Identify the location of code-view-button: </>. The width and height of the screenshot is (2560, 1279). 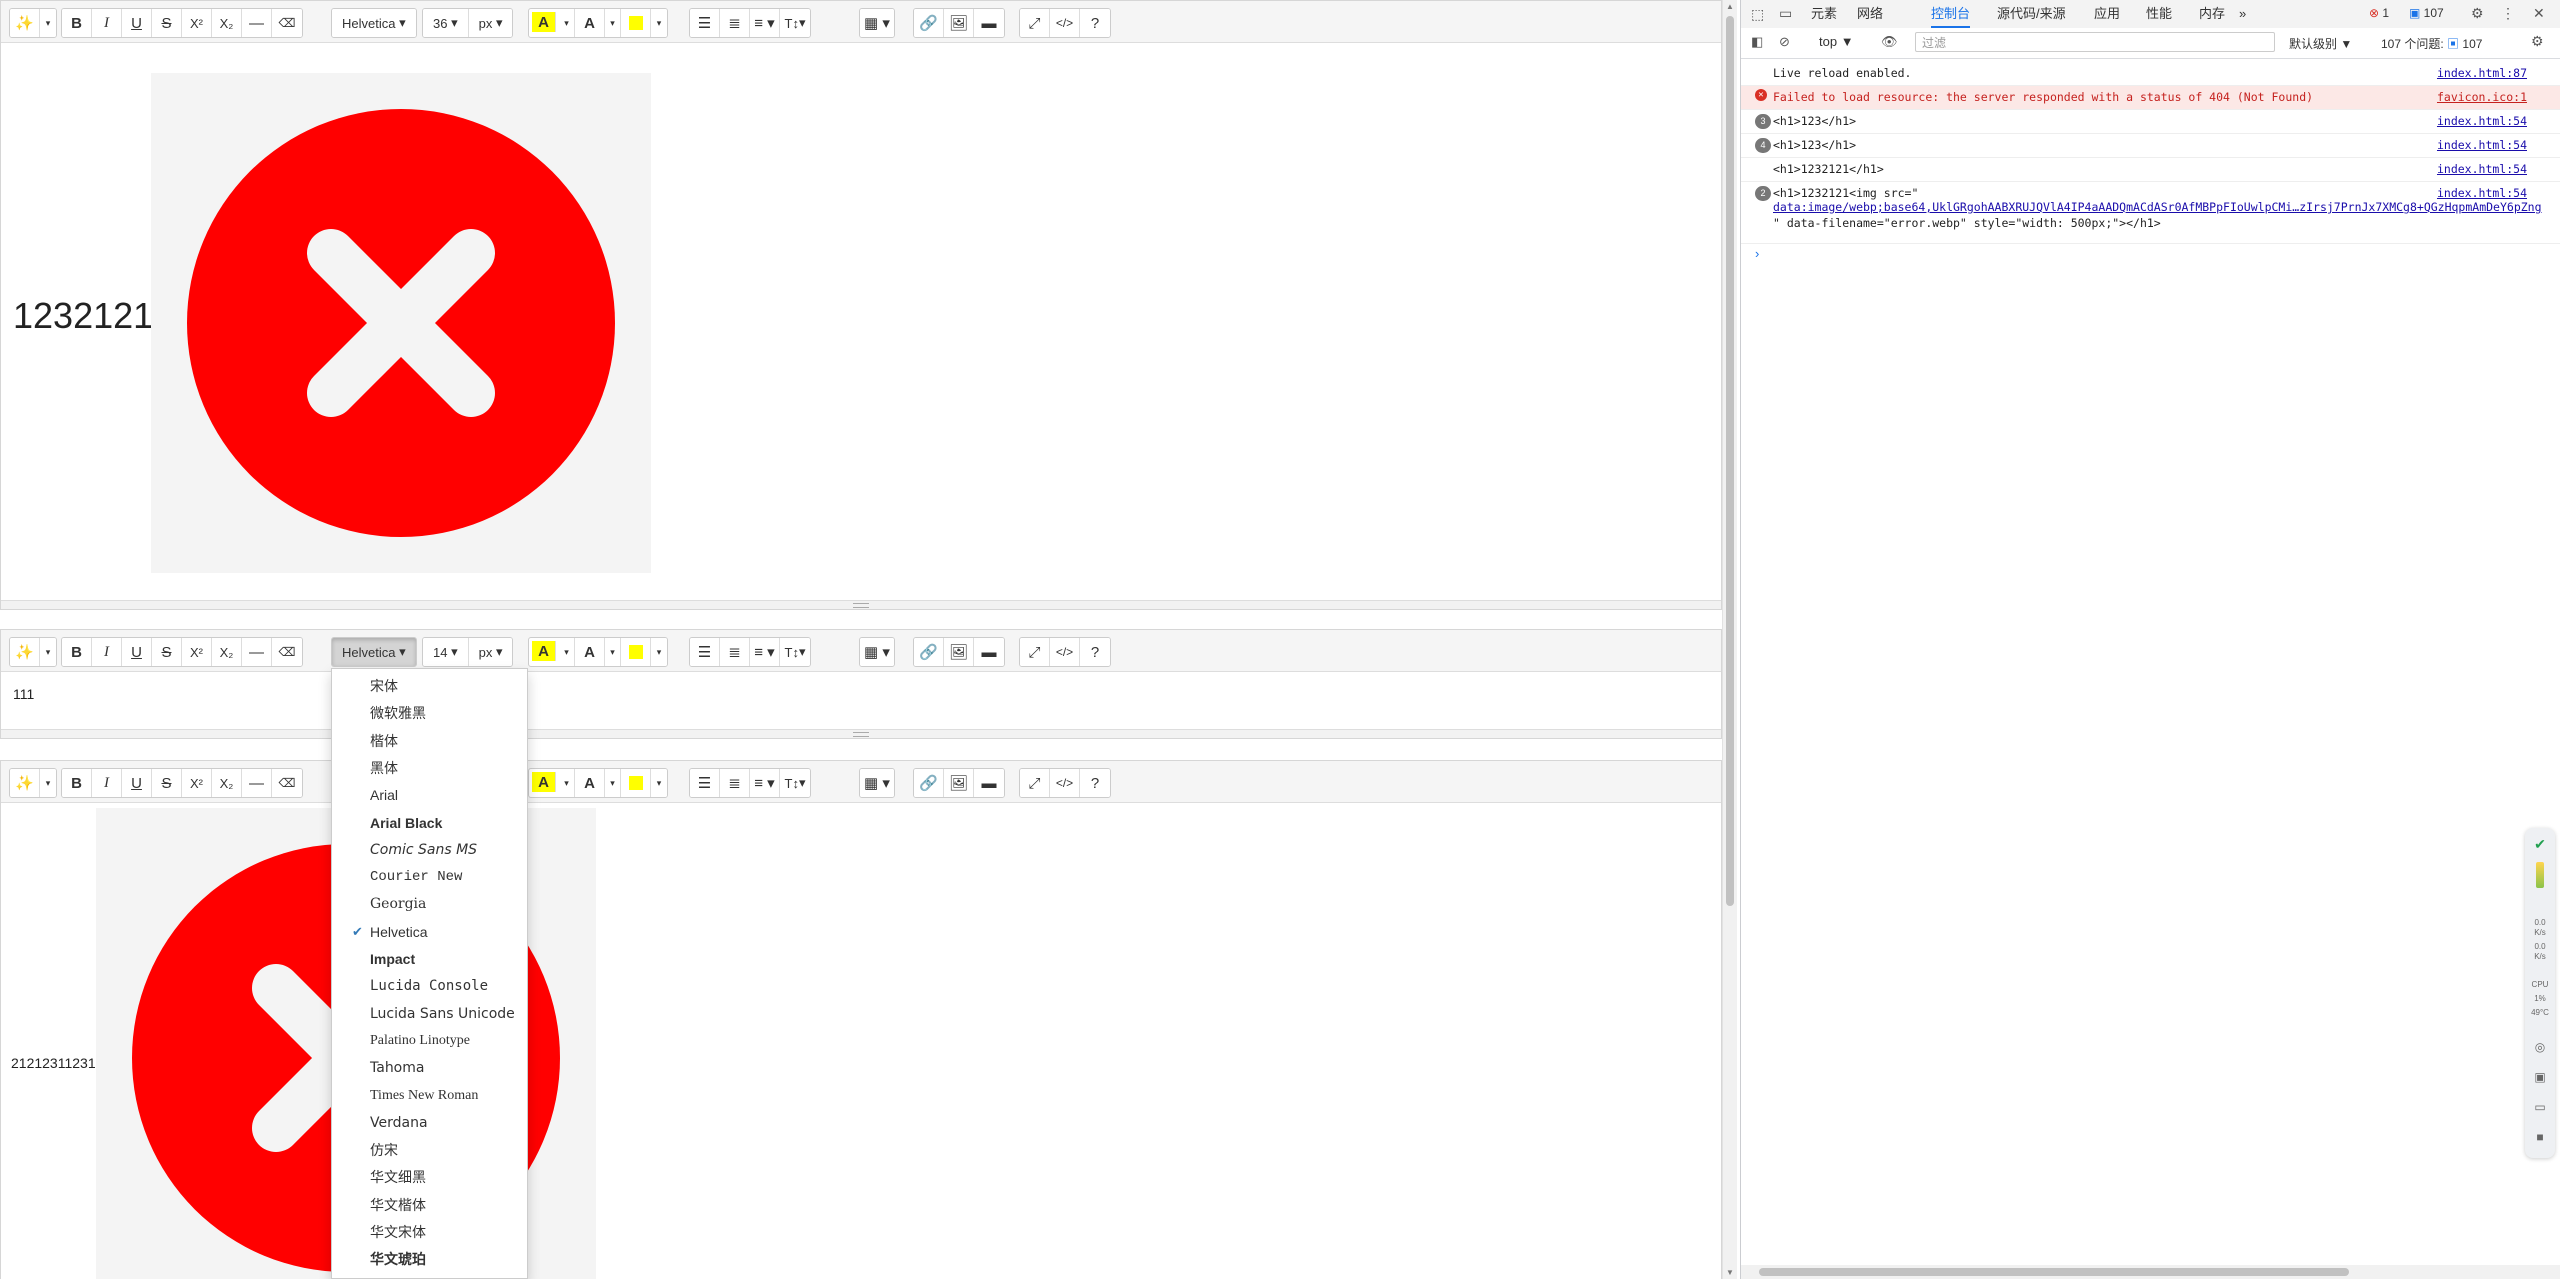
(1065, 23).